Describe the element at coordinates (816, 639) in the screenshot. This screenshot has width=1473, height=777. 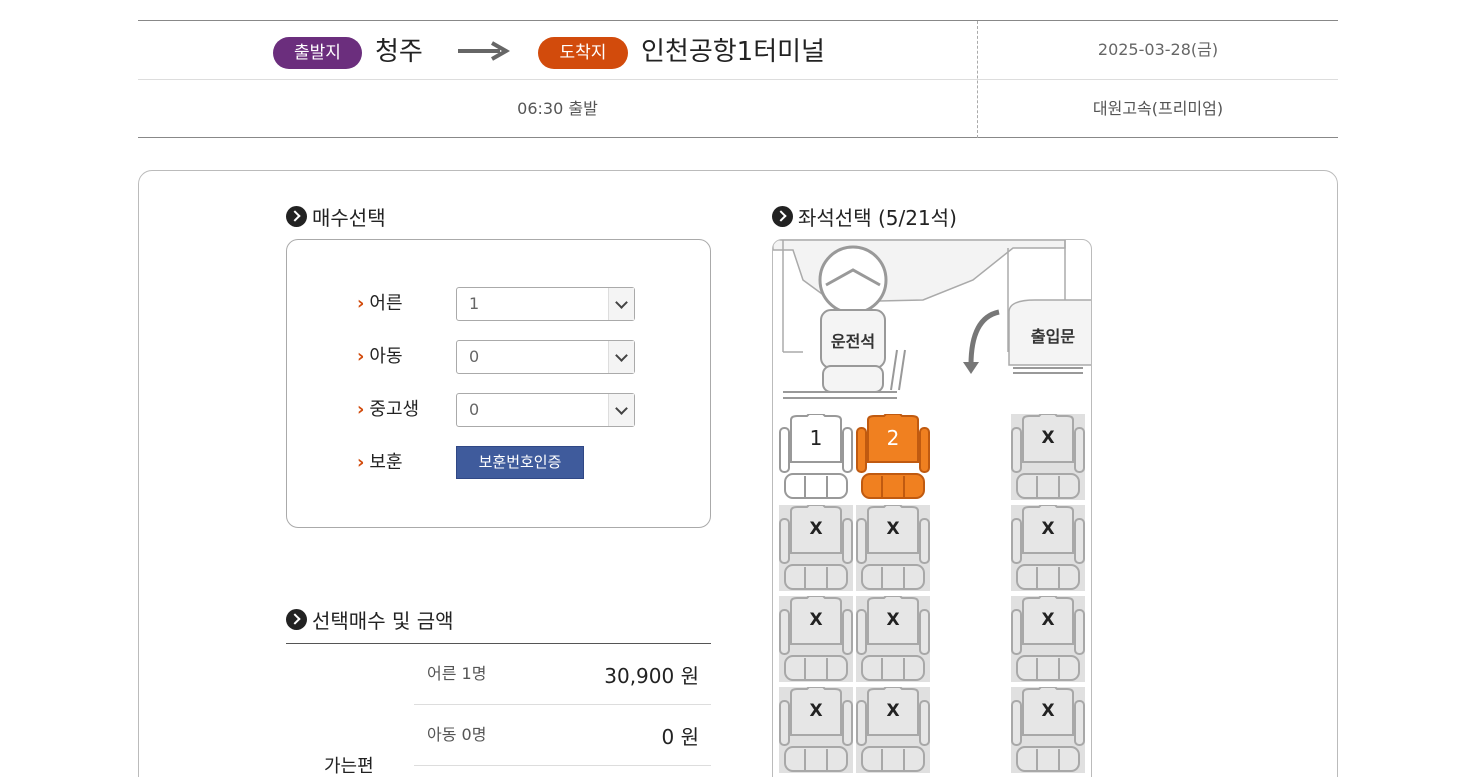
I see `seat-7: X` at that location.